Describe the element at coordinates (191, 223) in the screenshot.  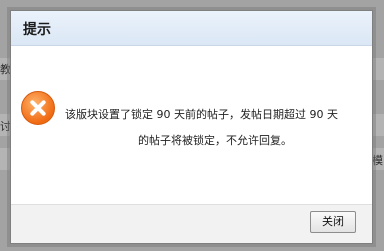
I see `dialog-footer: 关闭` at that location.